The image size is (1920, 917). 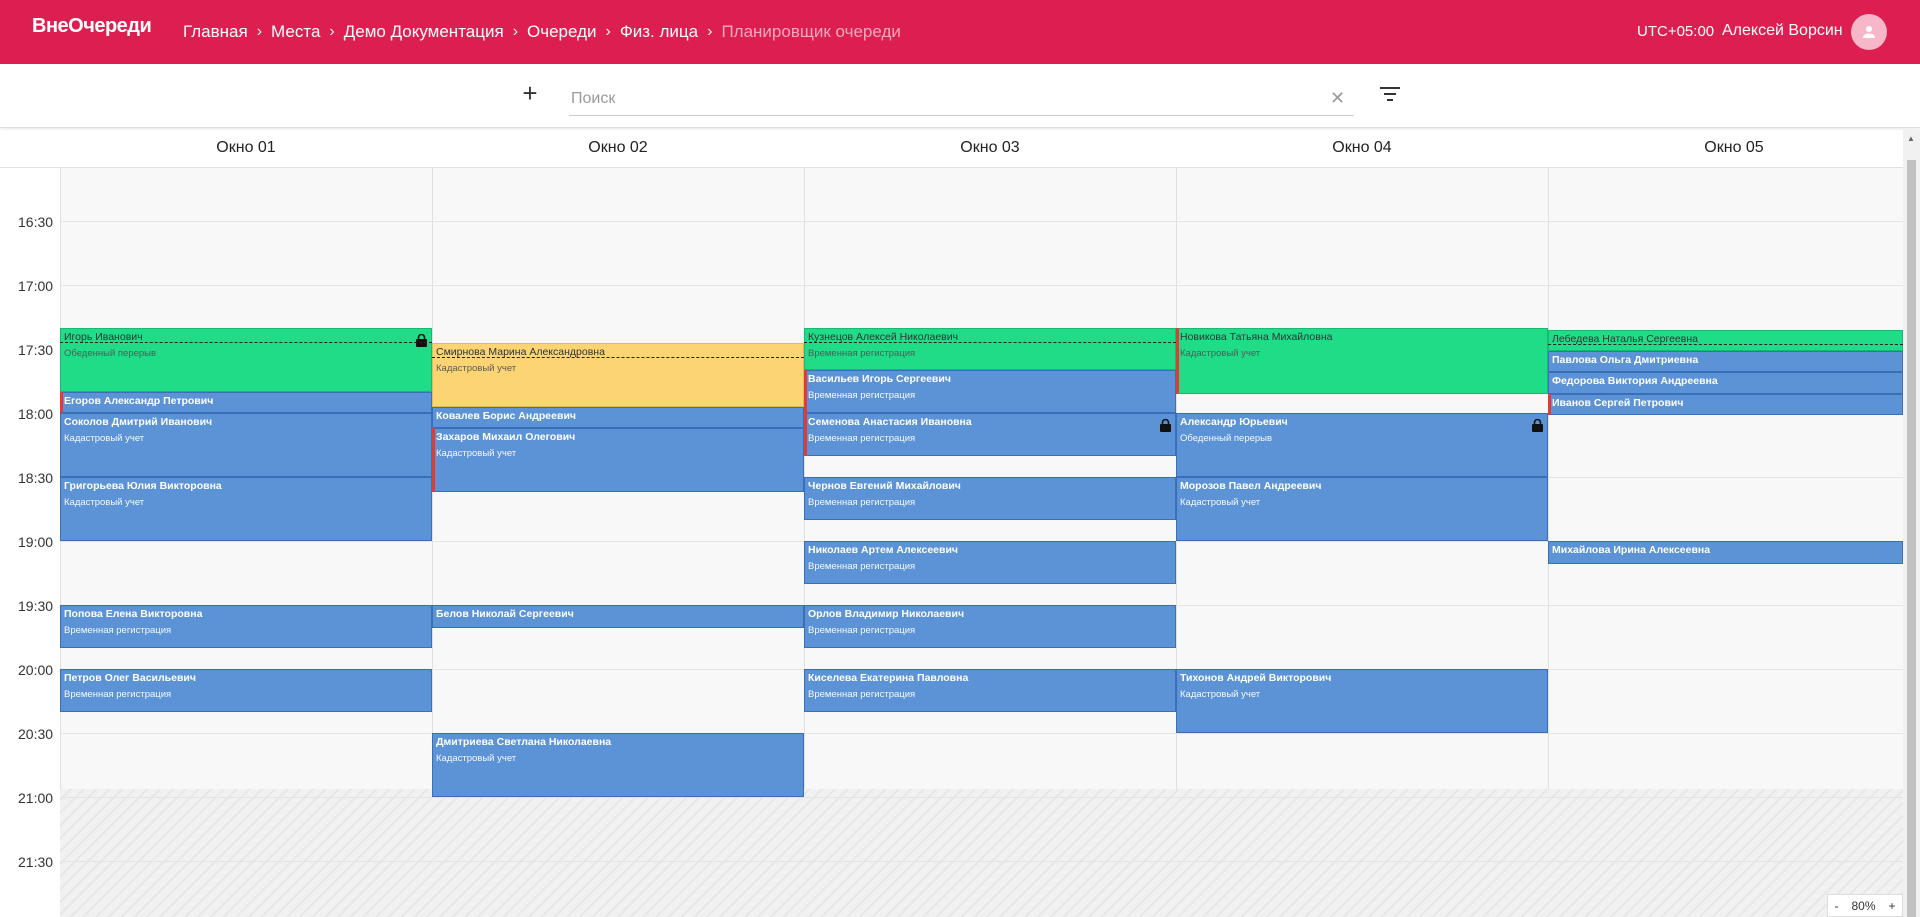 What do you see at coordinates (1362, 509) in the screenshot?
I see `appointment-card: Морозов Павел Андреевич Кадастровый учет` at bounding box center [1362, 509].